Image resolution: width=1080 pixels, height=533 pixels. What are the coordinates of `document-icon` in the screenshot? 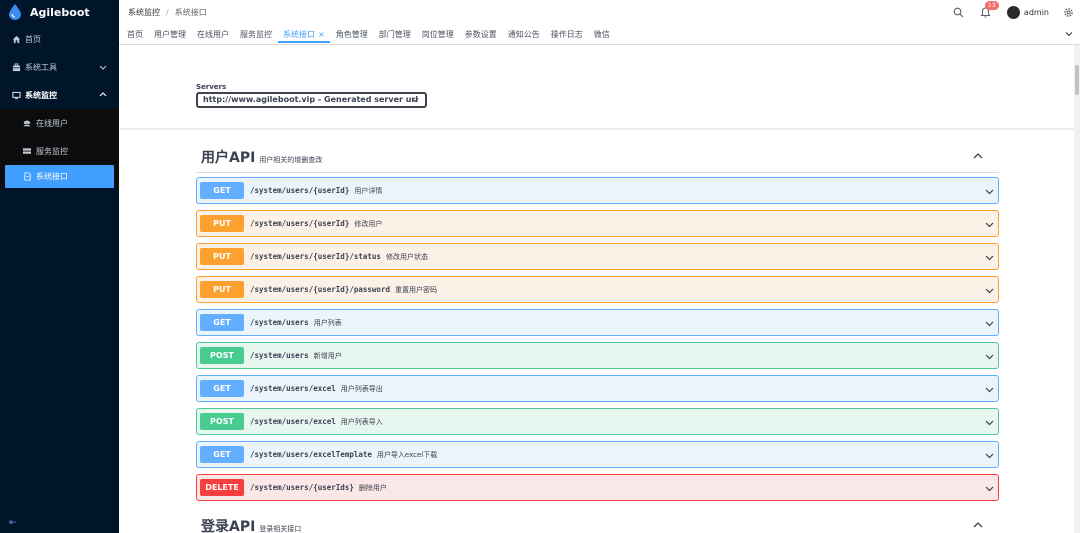 It's located at (27, 177).